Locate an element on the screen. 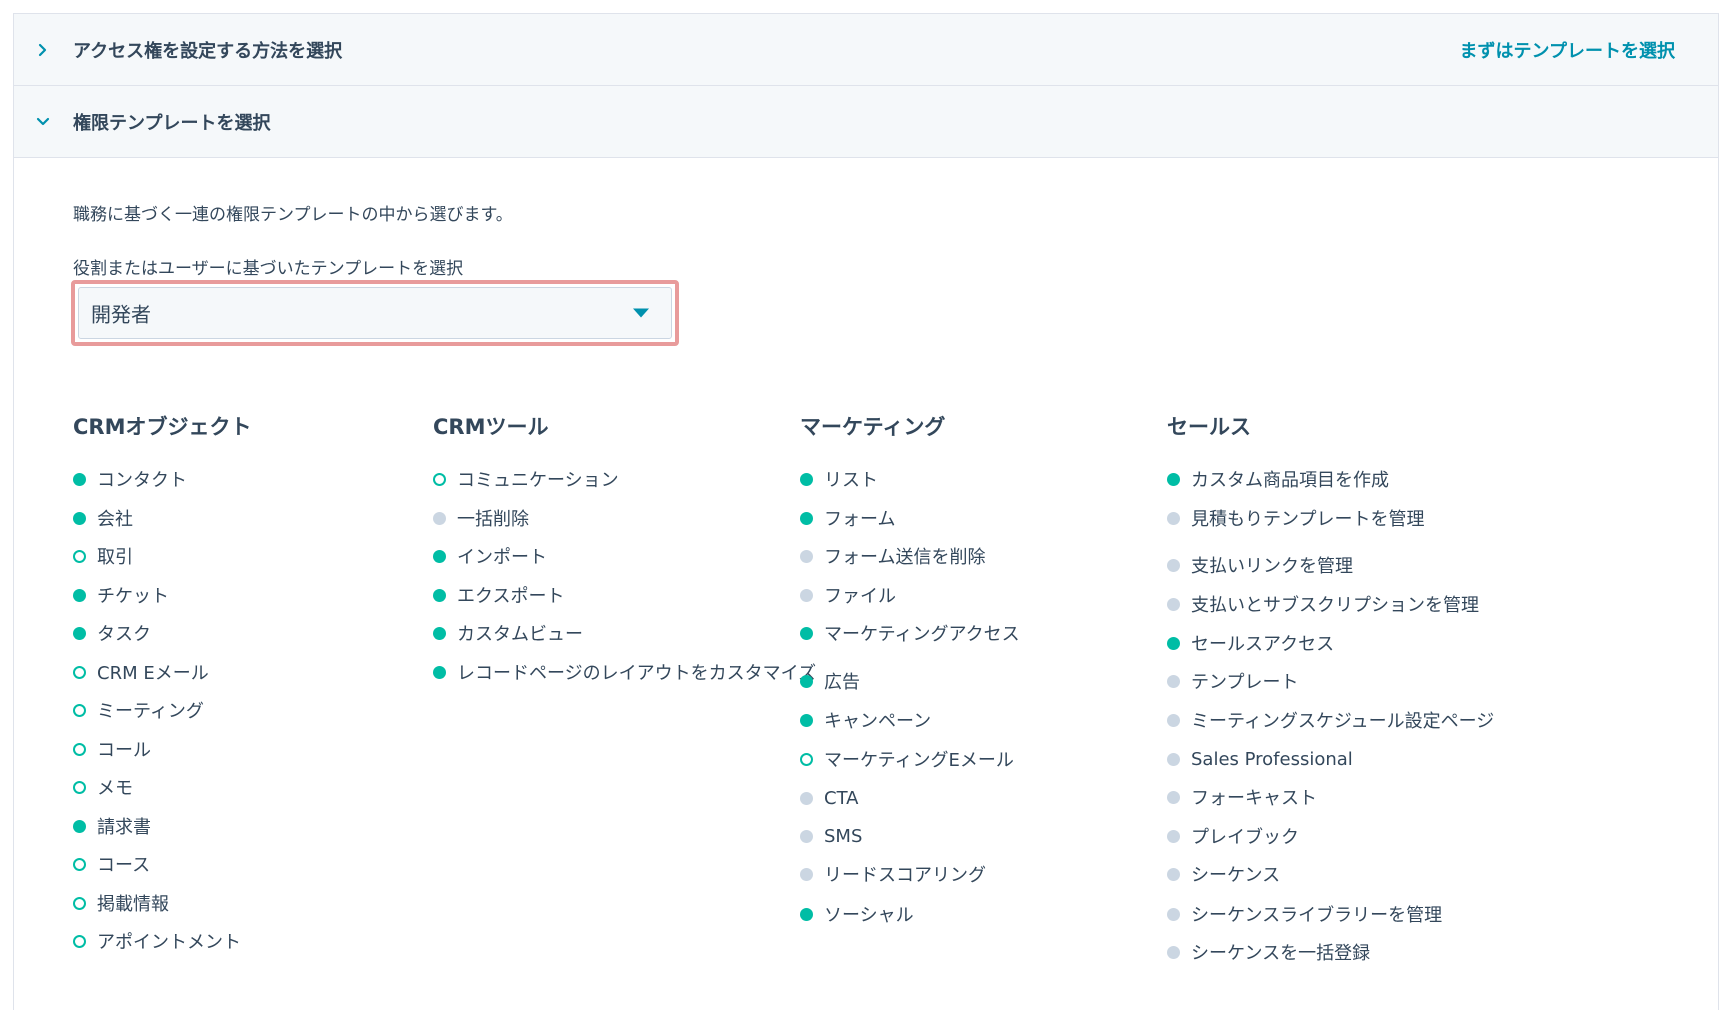 The width and height of the screenshot is (1730, 1010). permission-item: チケット is located at coordinates (121, 595).